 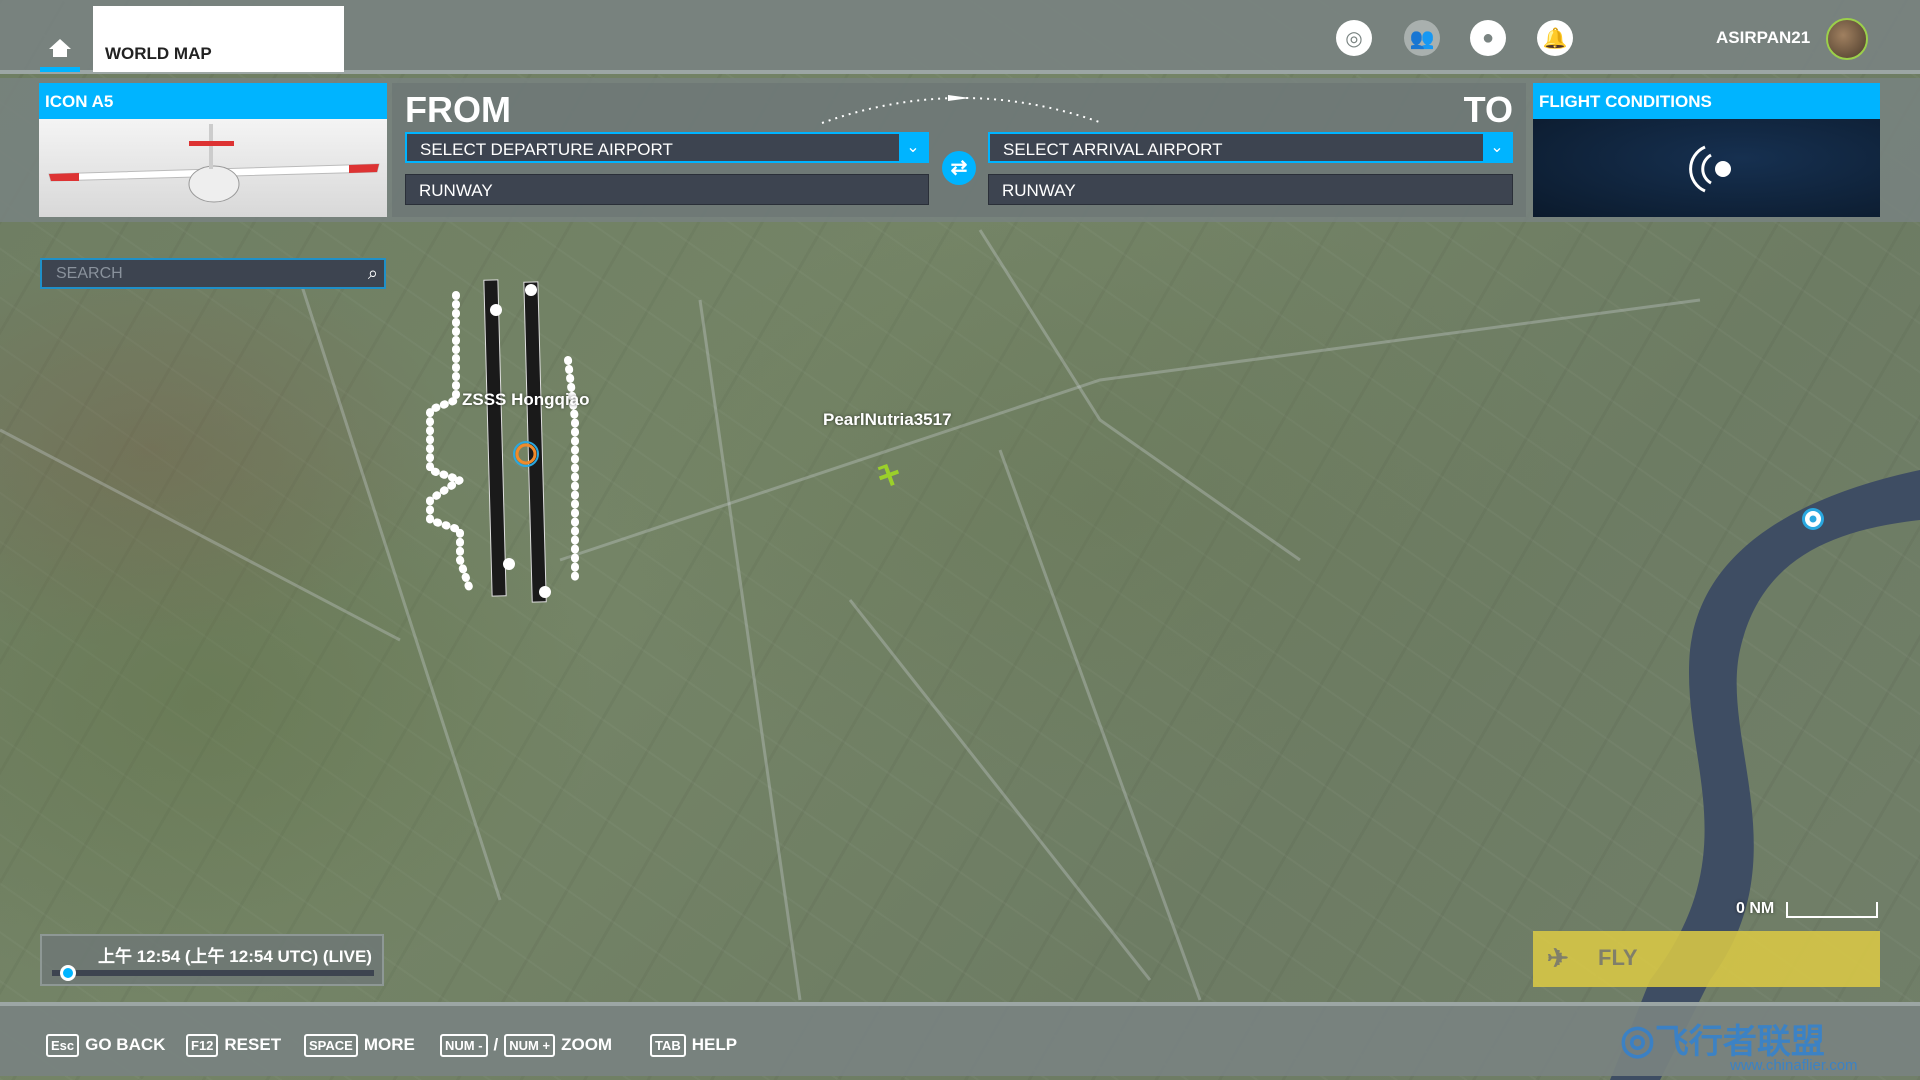 I want to click on time-panel: 上午 12:54 (上午 12:54 UTC) (LIVE), so click(x=212, y=960).